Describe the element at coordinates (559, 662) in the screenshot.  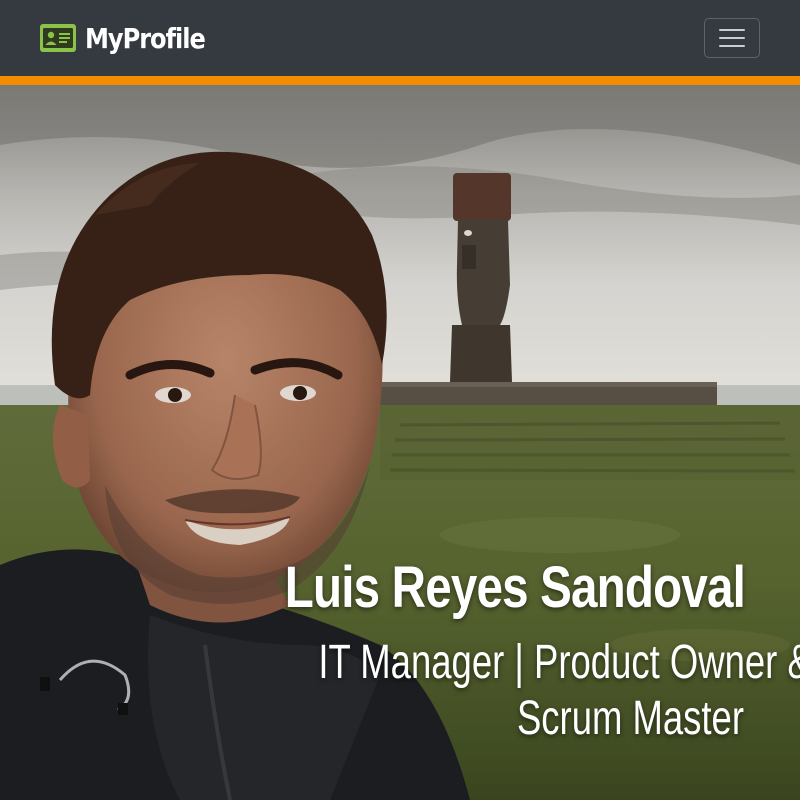
I see `hero-role-line-1: IT Manager | Product Owner &` at that location.